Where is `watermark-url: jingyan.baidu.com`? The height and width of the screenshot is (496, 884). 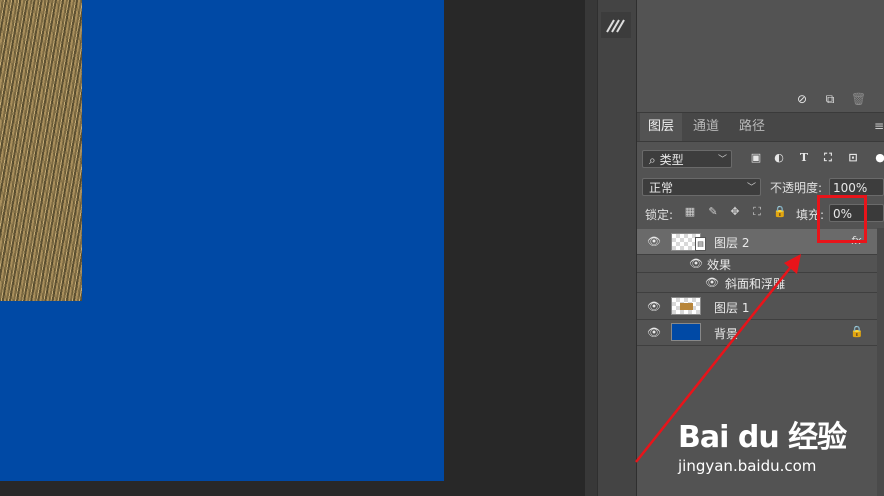
watermark-url: jingyan.baidu.com is located at coordinates (747, 466).